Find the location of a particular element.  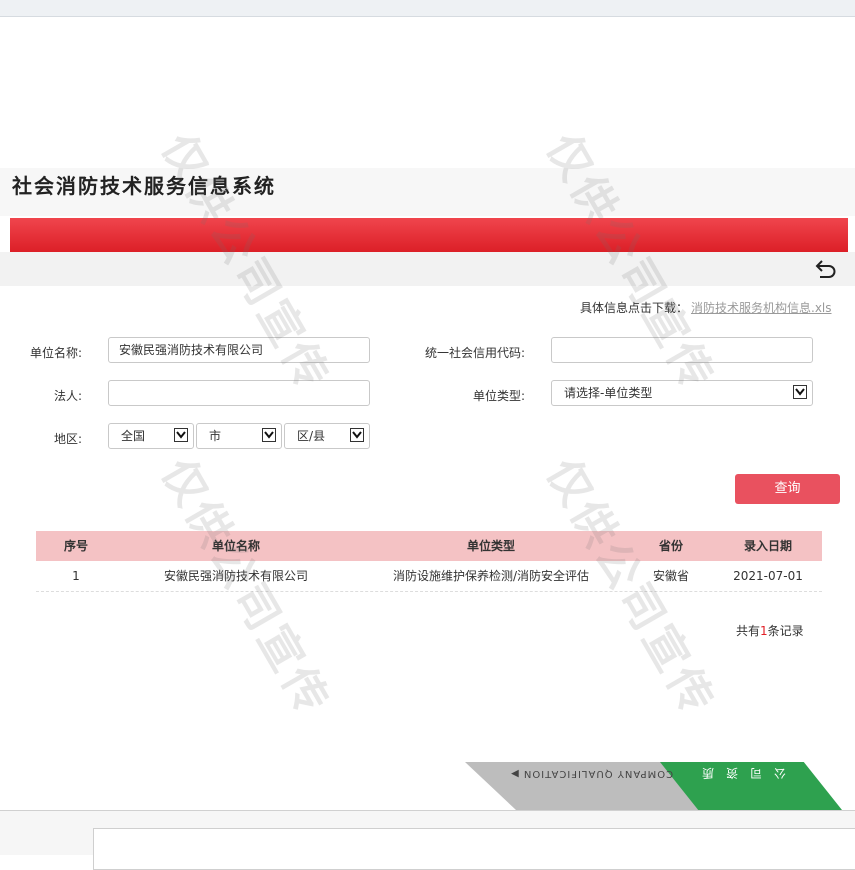

region-city-selected: 市 is located at coordinates (215, 436).